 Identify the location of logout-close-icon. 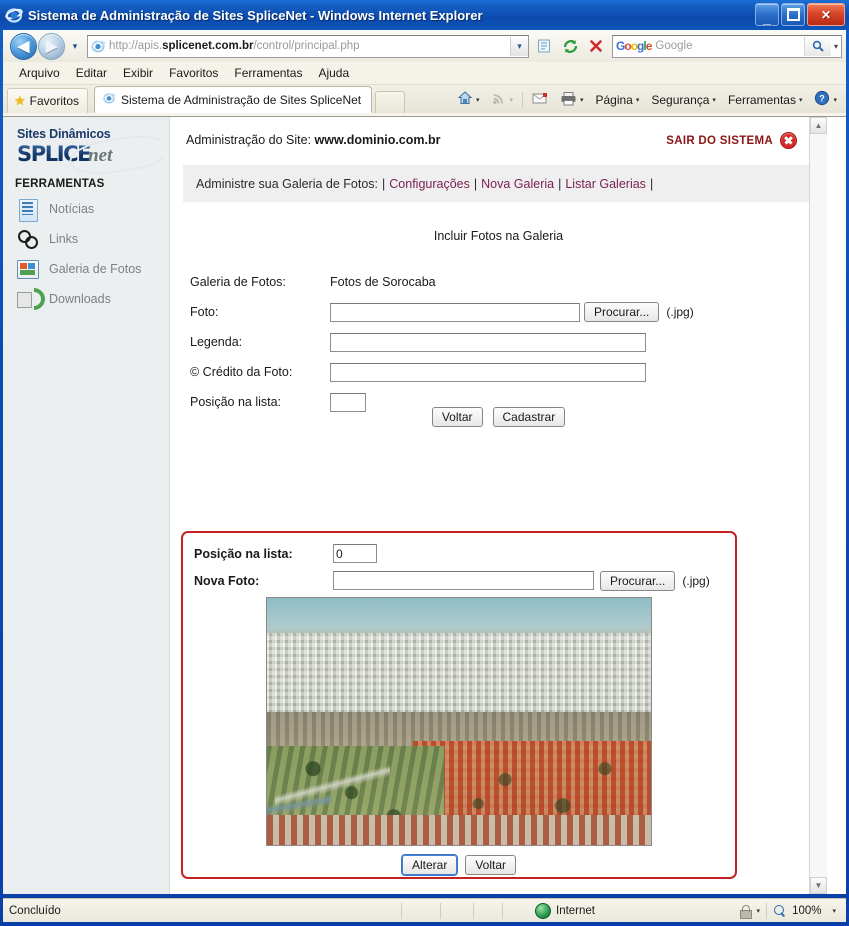
(788, 140).